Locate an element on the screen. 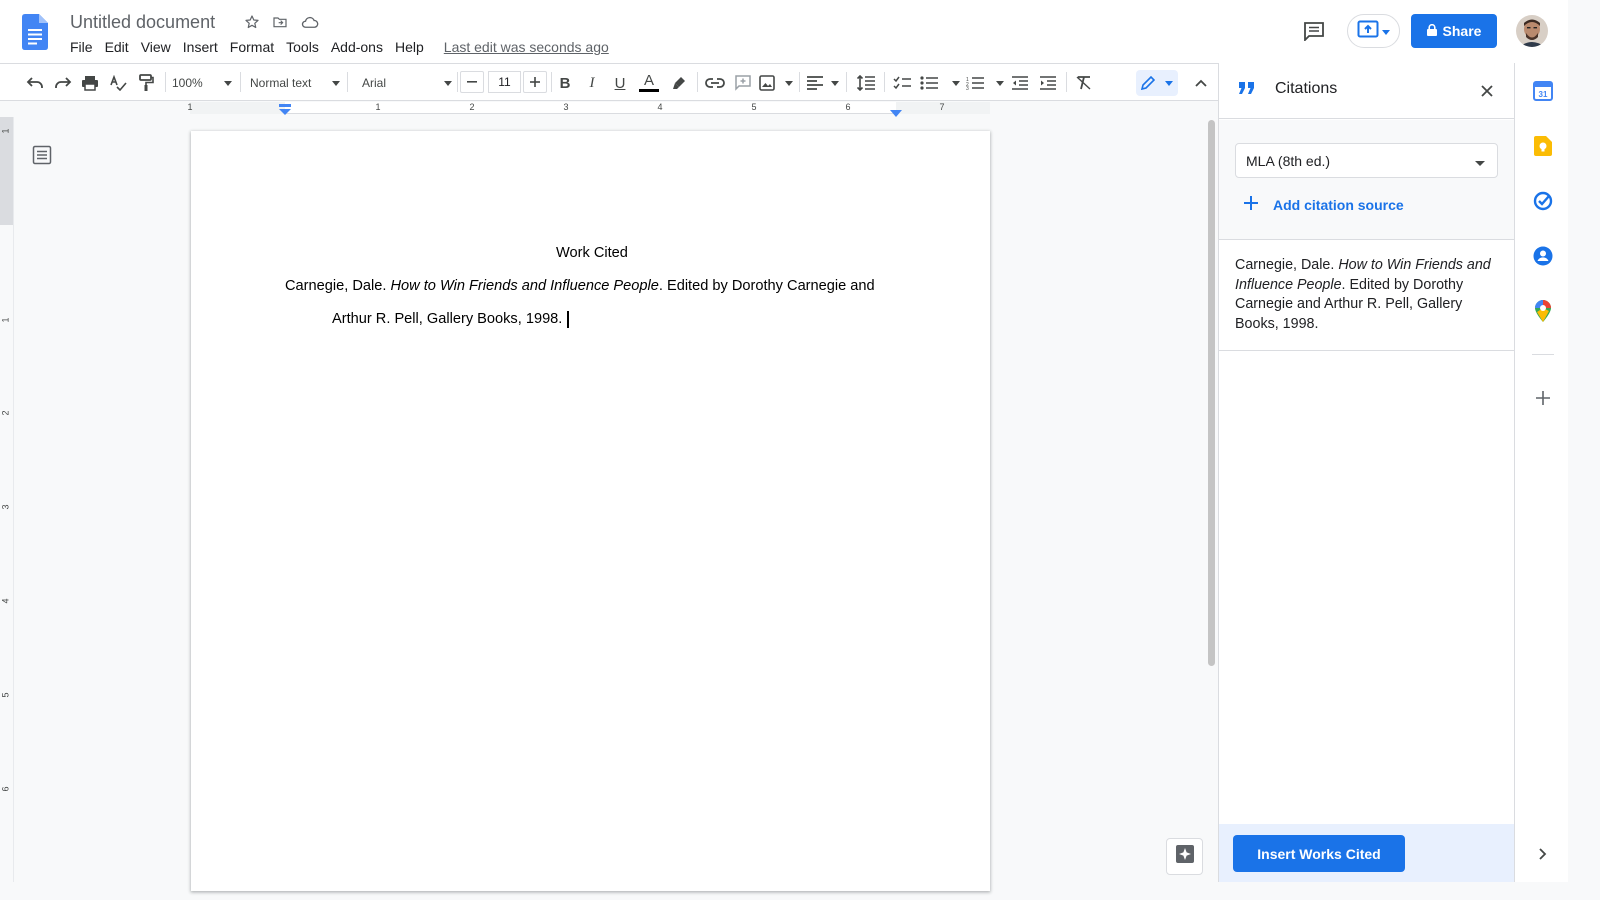 This screenshot has height=900, width=1600. menu-format: Format is located at coordinates (252, 47).